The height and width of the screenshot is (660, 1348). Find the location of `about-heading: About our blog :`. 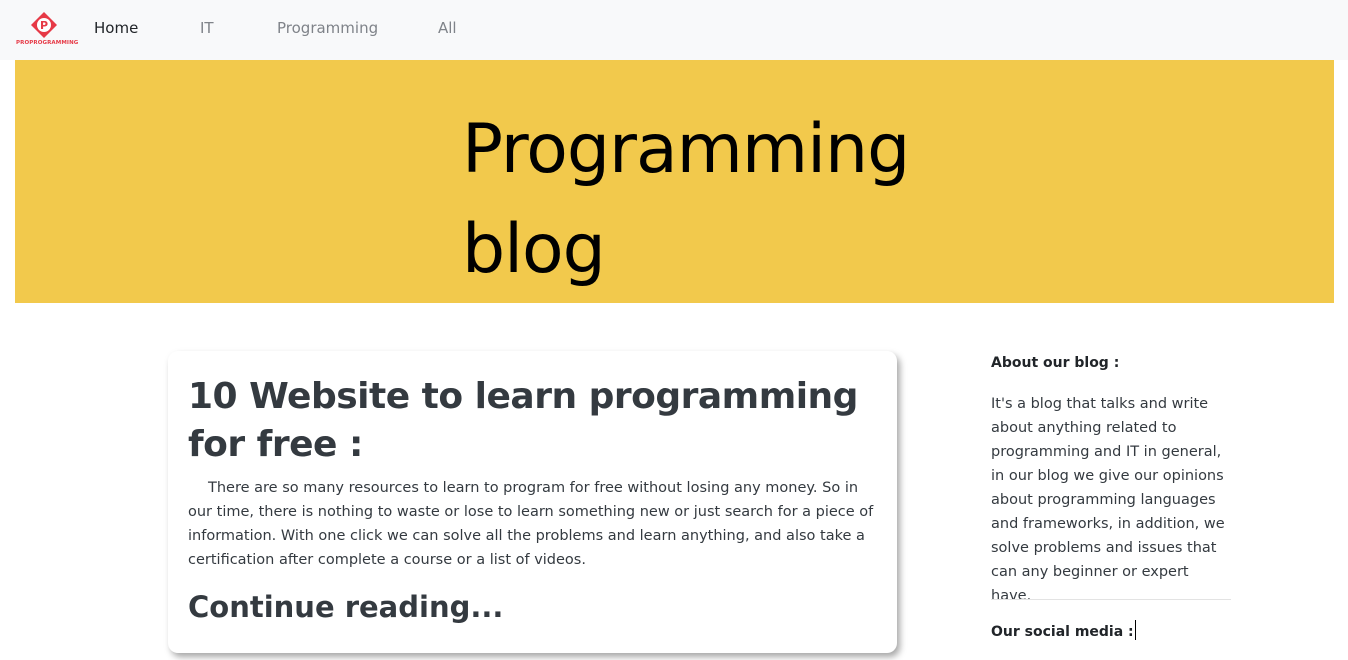

about-heading: About our blog : is located at coordinates (1055, 363).